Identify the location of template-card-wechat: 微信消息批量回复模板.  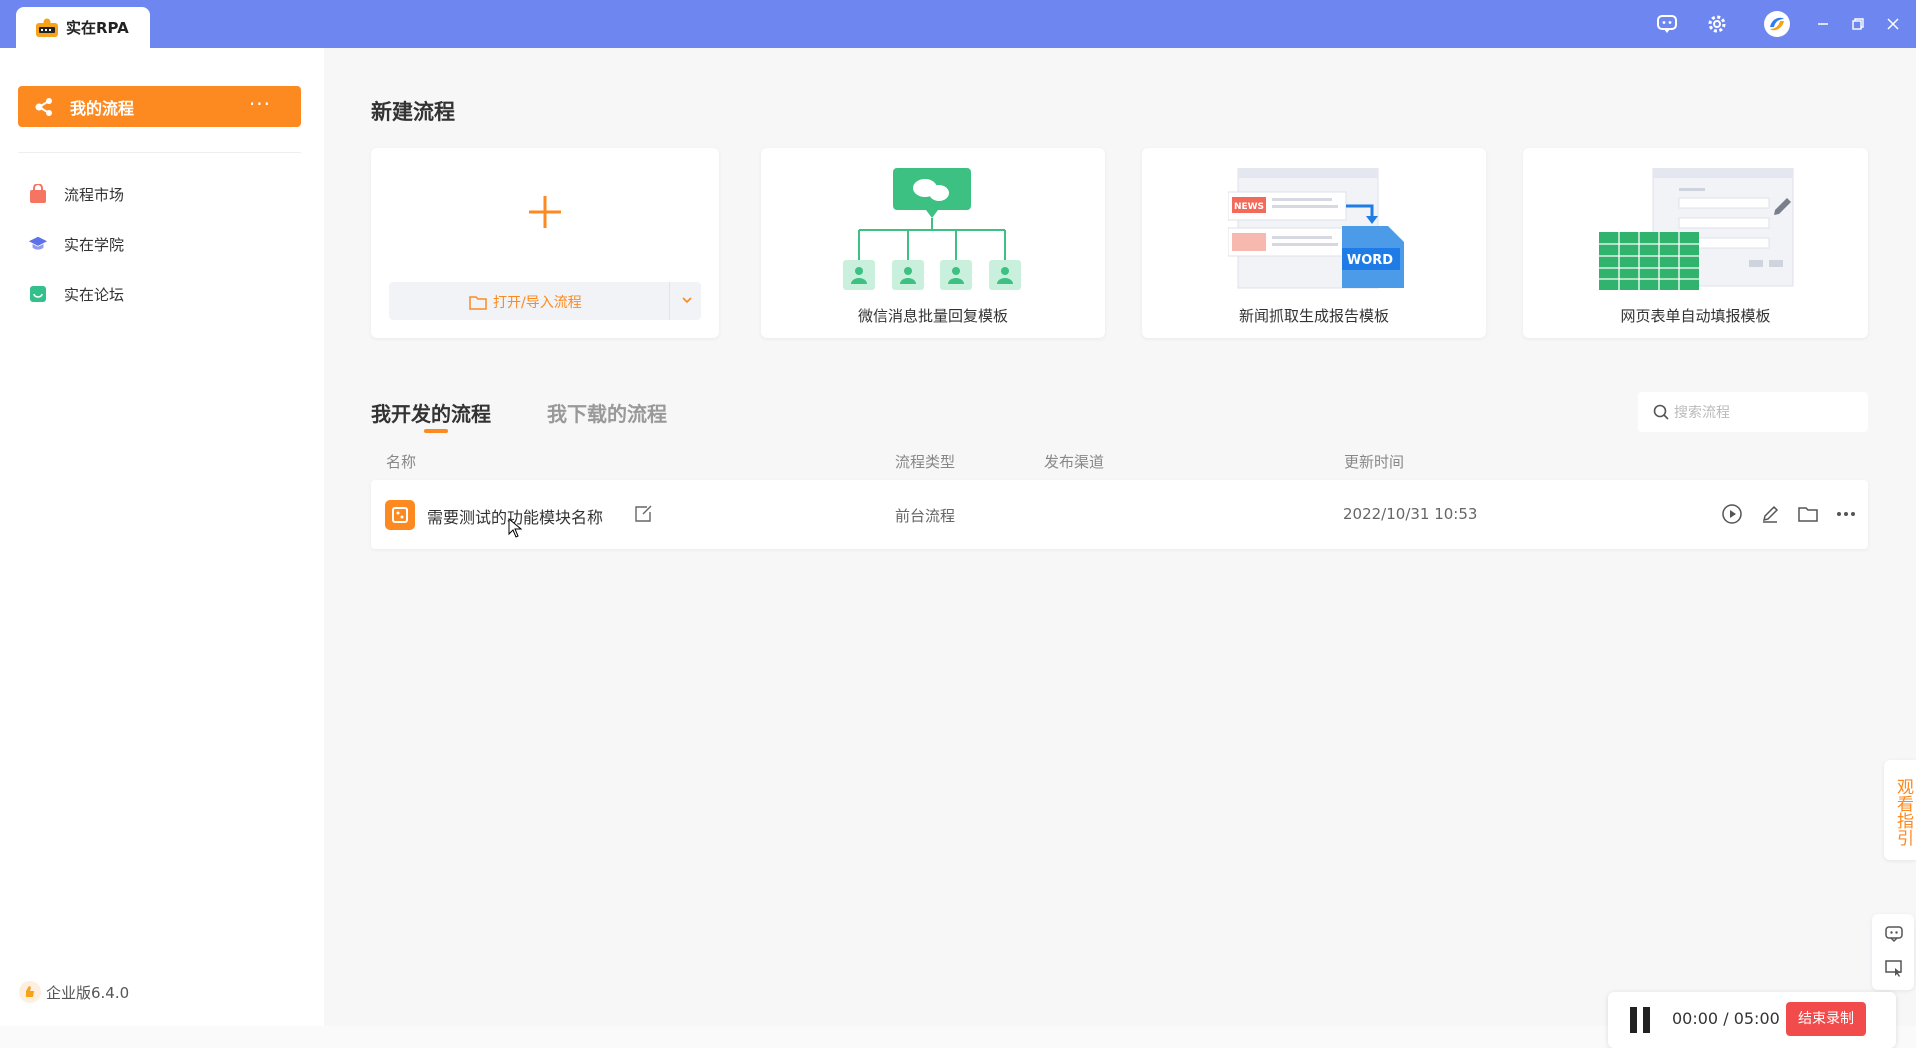
(933, 243).